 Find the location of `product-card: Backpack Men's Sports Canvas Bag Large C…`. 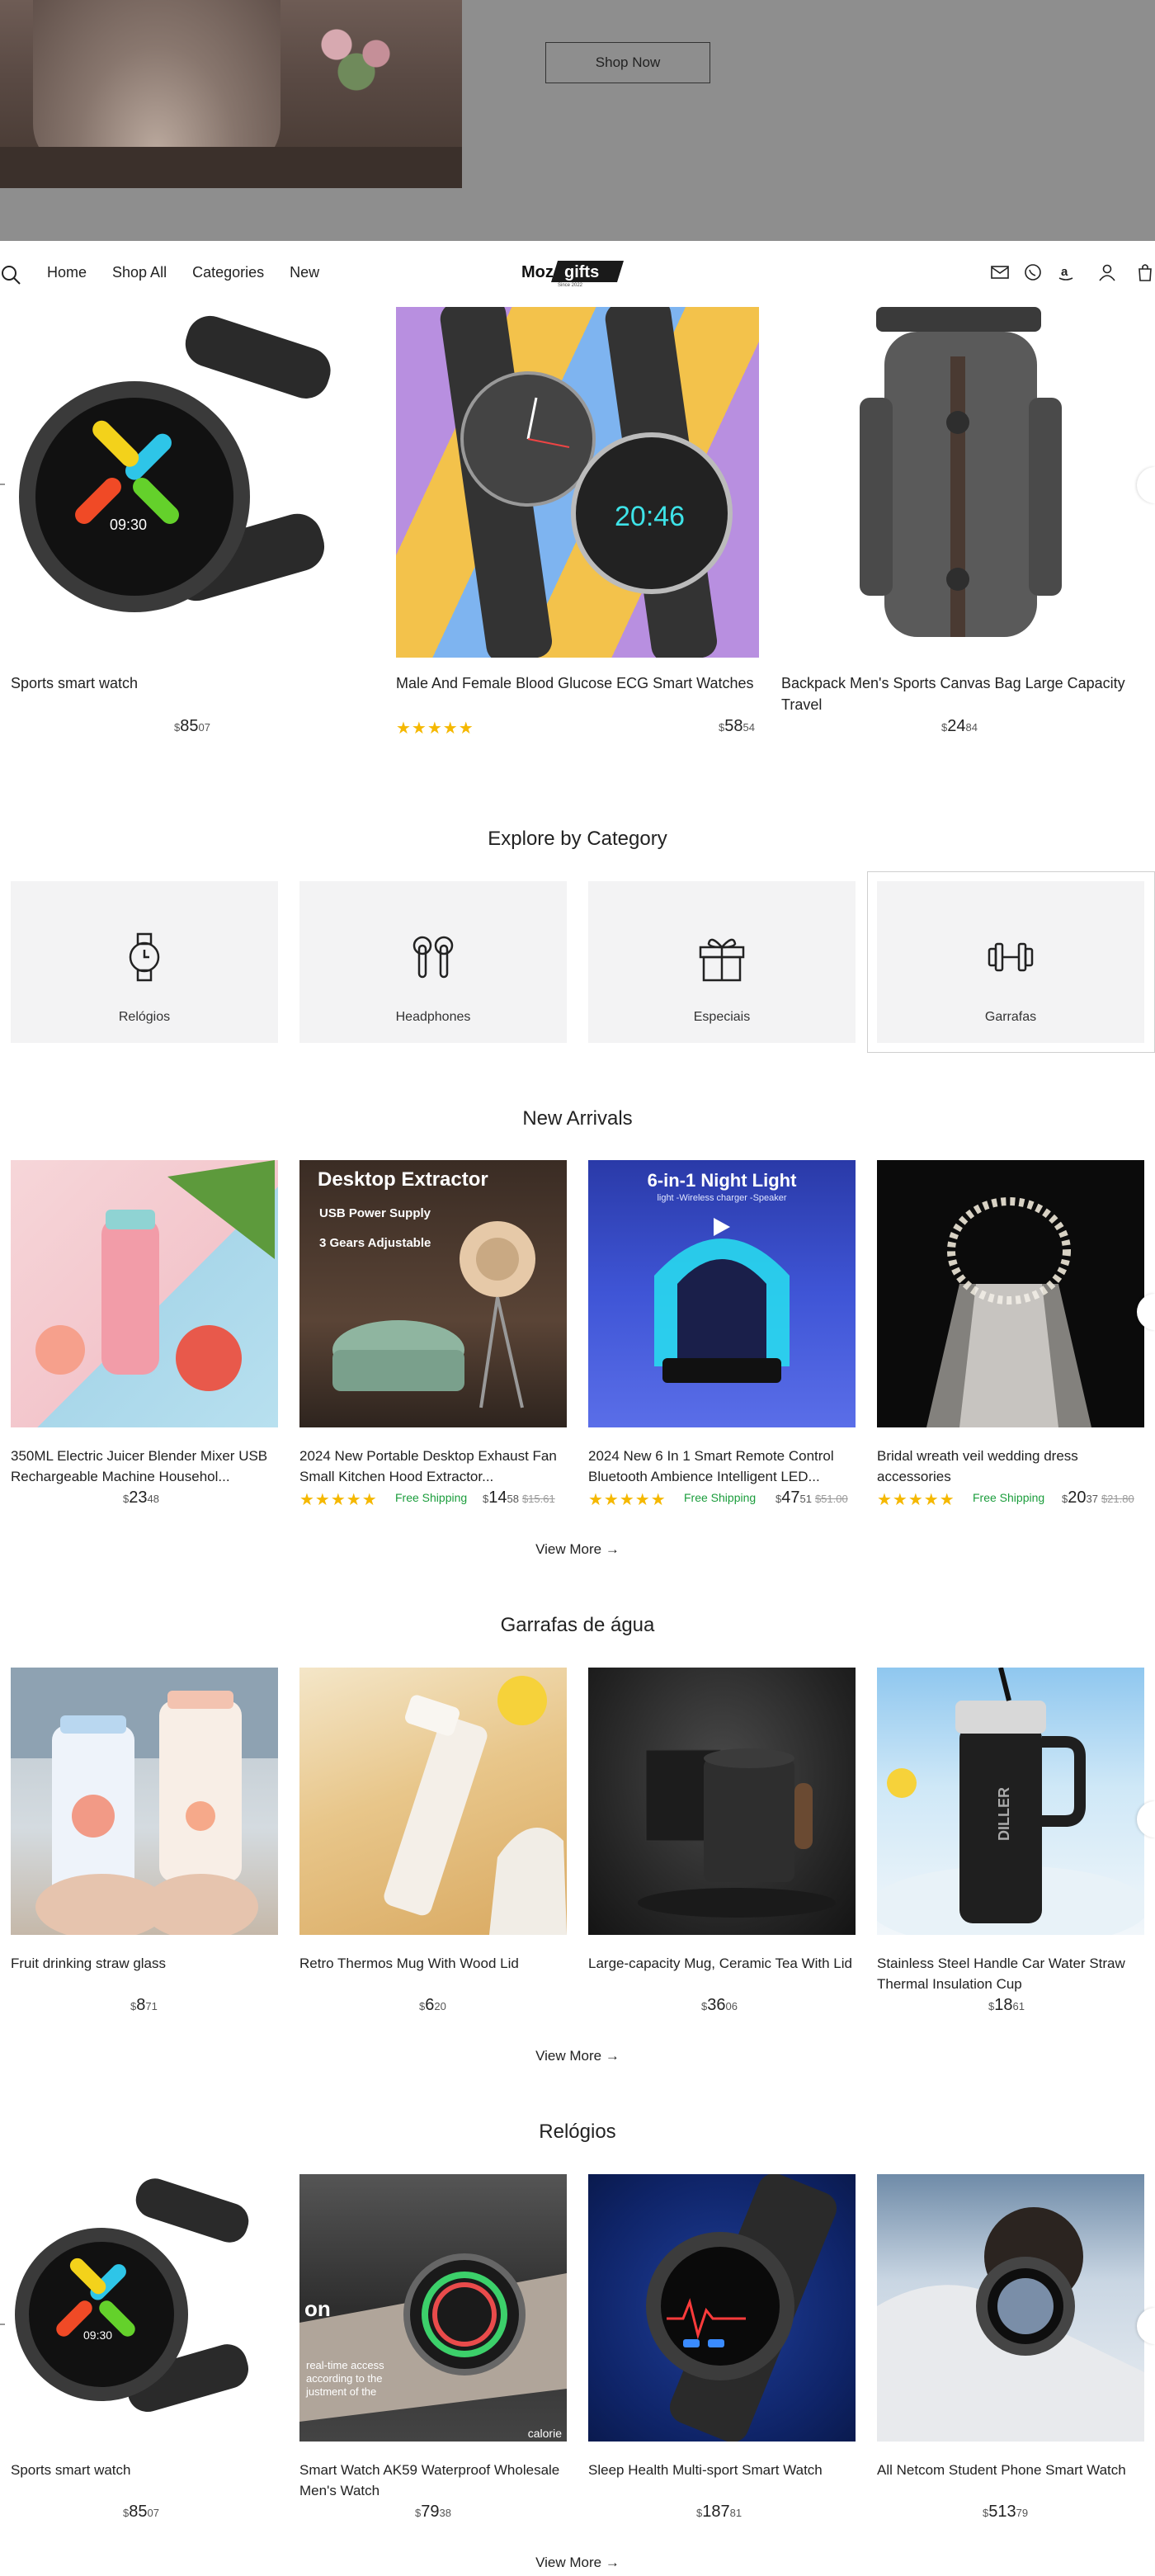

product-card: Backpack Men's Sports Canvas Bag Large C… is located at coordinates (962, 522).